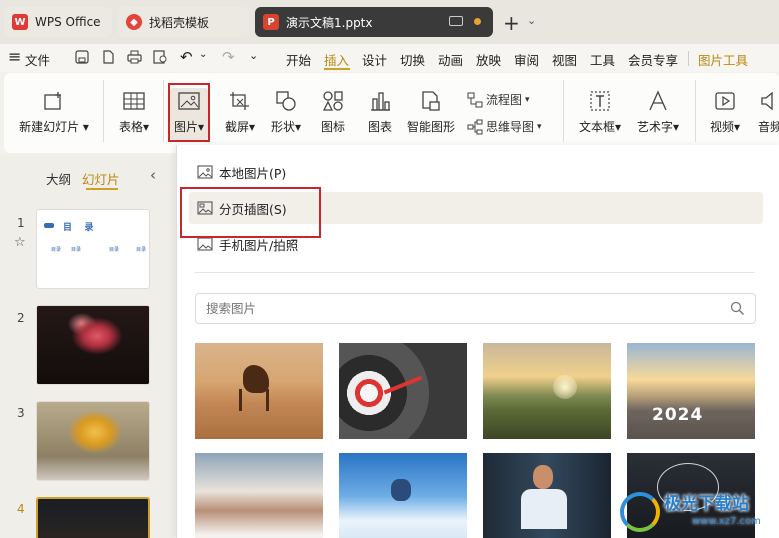  I want to click on menu-view: 视图, so click(564, 59).